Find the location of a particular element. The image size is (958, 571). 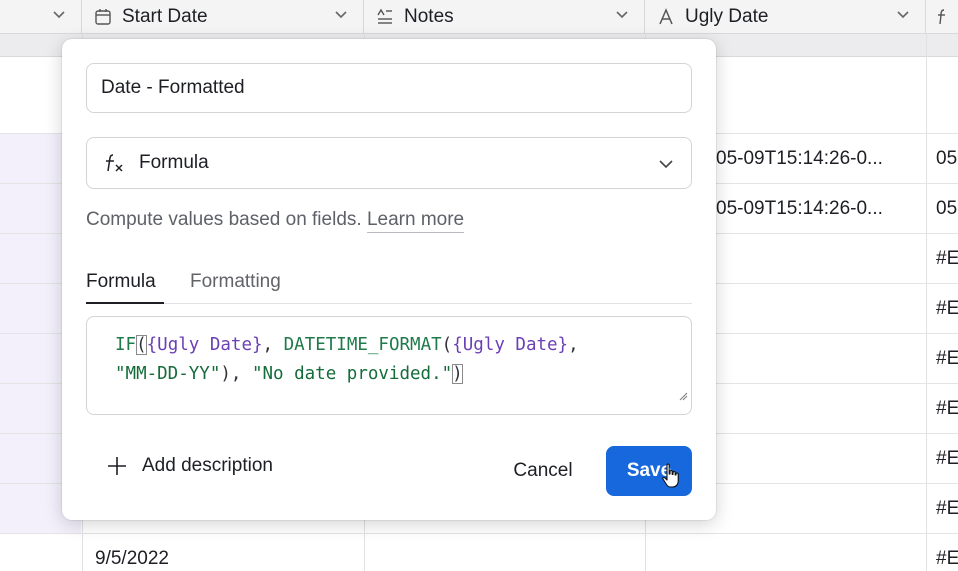

formula-token-function: IF is located at coordinates (126, 345).